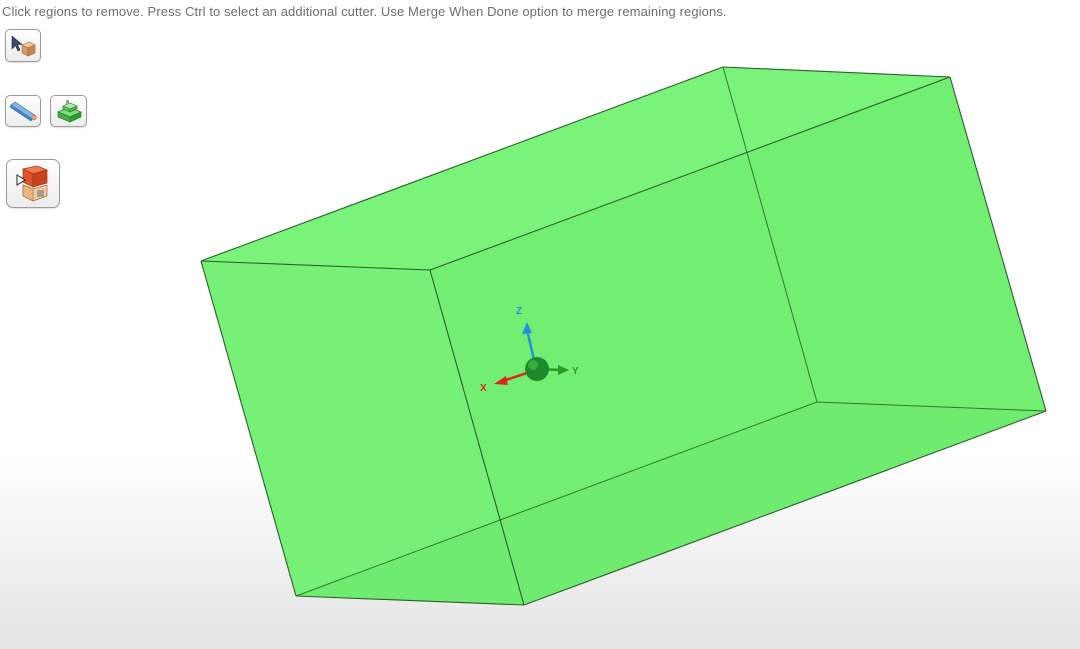  I want to click on block-cutter-button, so click(68, 111).